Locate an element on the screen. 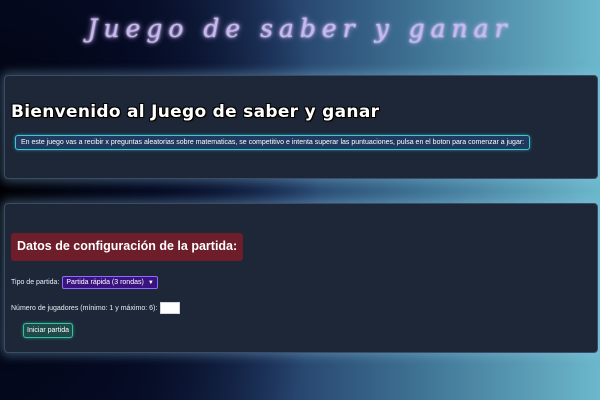  page-title: Juego de saber y ganar is located at coordinates (300, 28).